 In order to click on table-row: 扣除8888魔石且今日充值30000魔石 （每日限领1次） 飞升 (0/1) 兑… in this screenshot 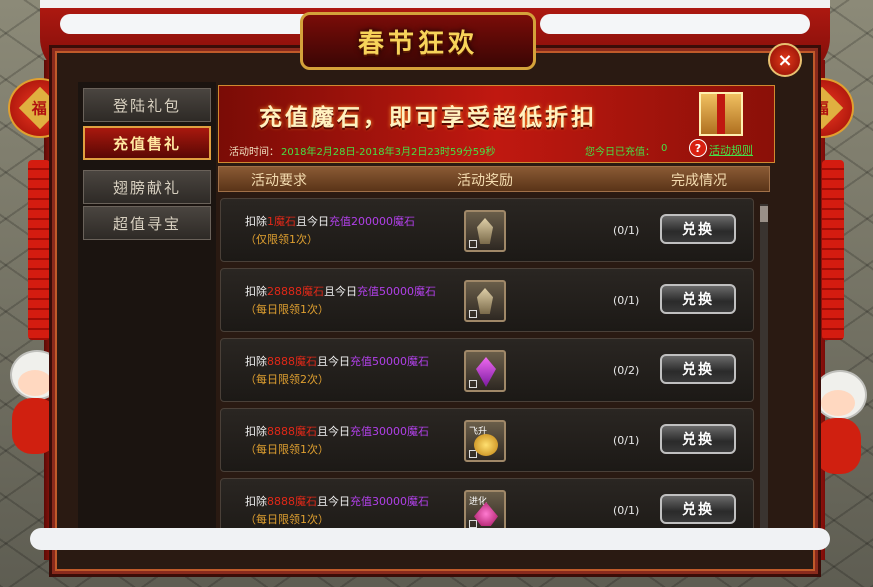, I will do `click(487, 440)`.